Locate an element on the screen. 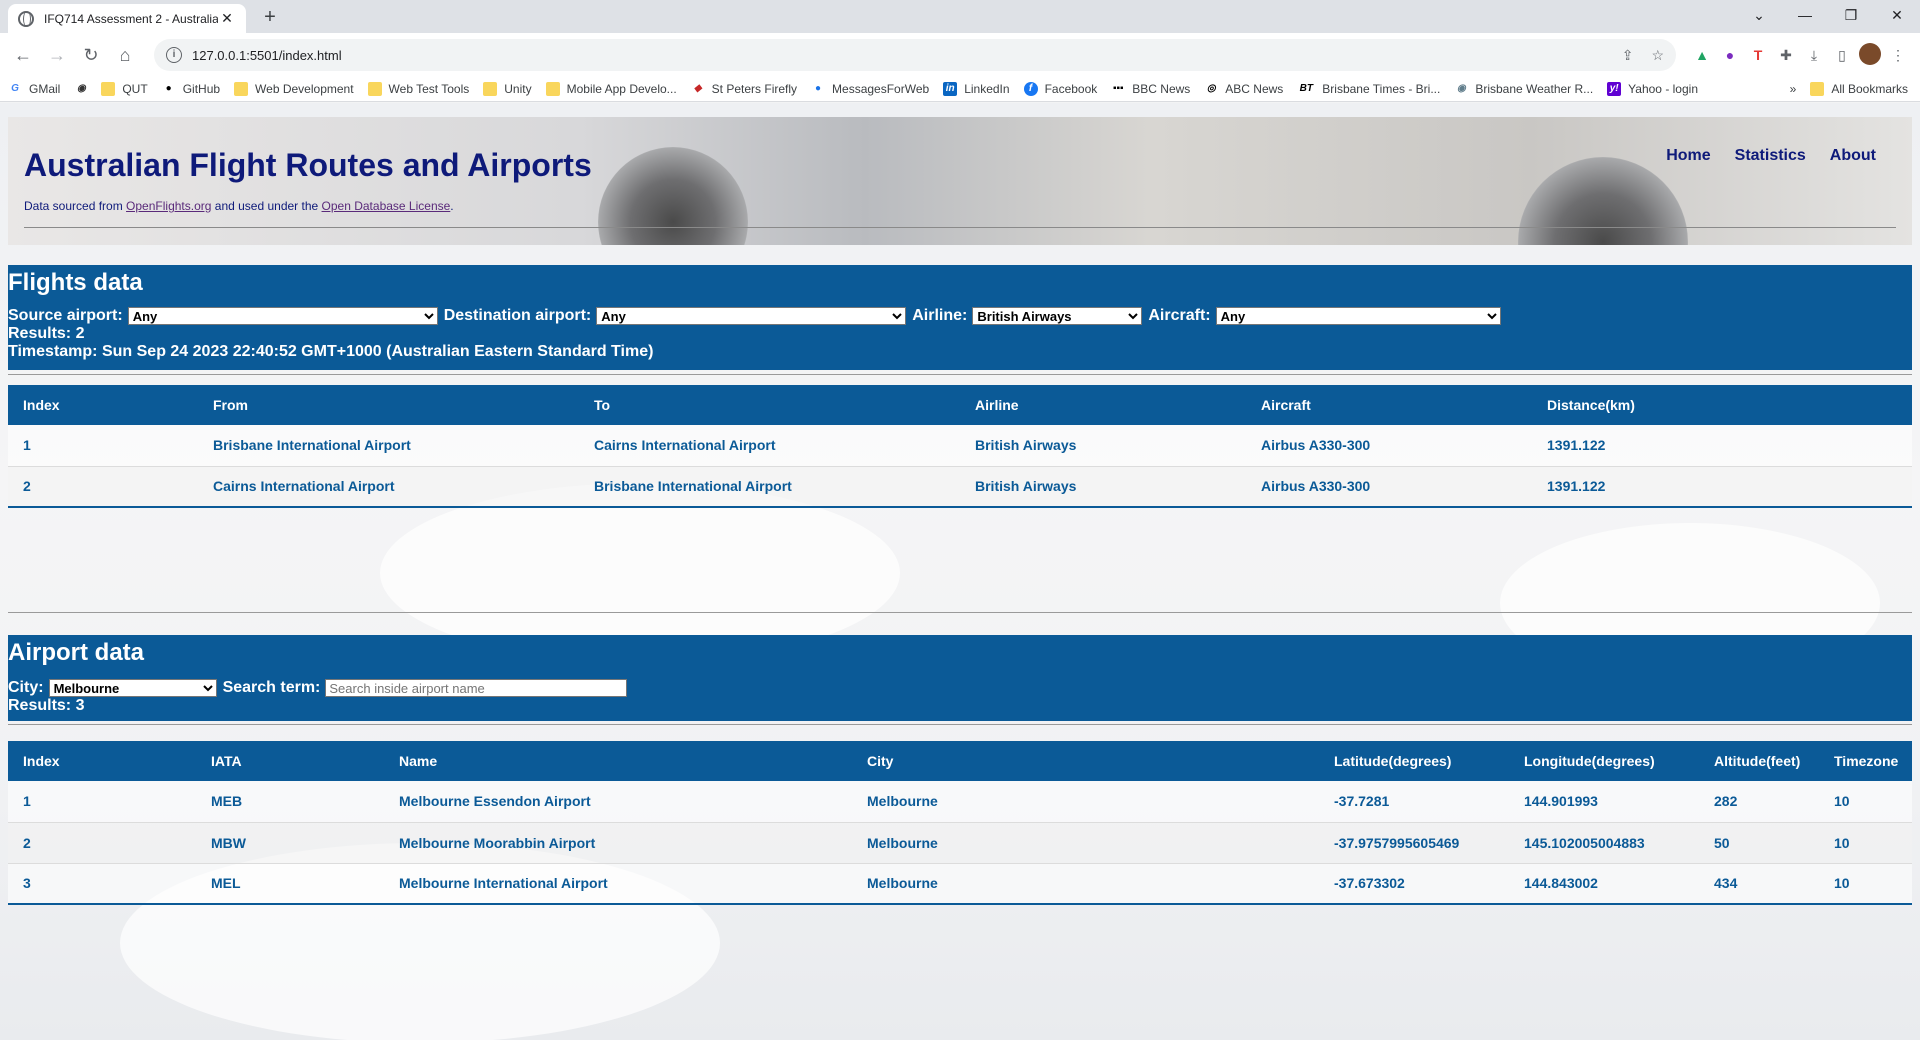  back-icon: ← is located at coordinates (23, 55).